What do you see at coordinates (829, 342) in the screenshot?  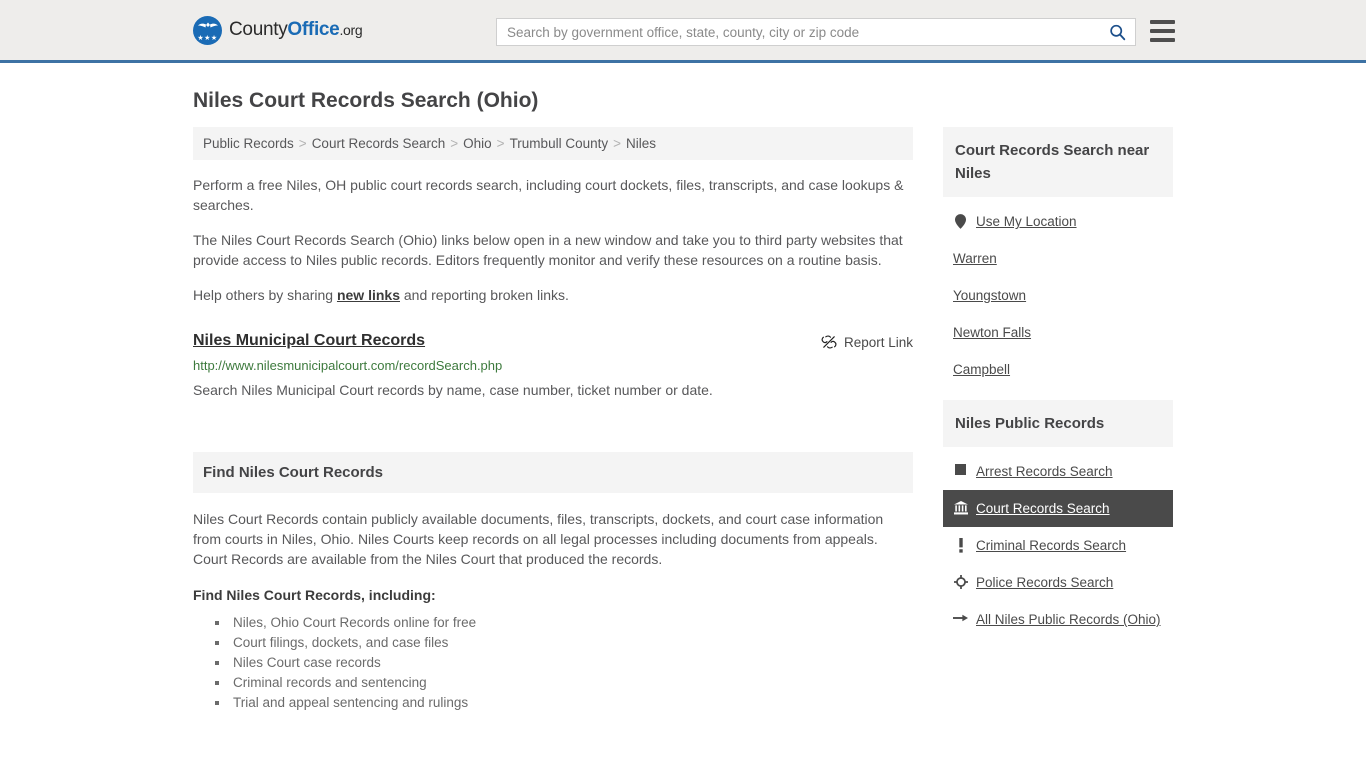 I see `broken-link-icon` at bounding box center [829, 342].